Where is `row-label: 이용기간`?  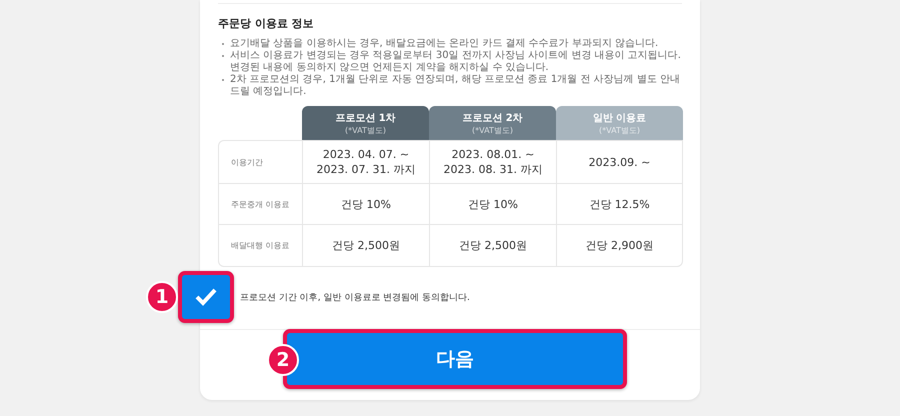
row-label: 이용기간 is located at coordinates (260, 162).